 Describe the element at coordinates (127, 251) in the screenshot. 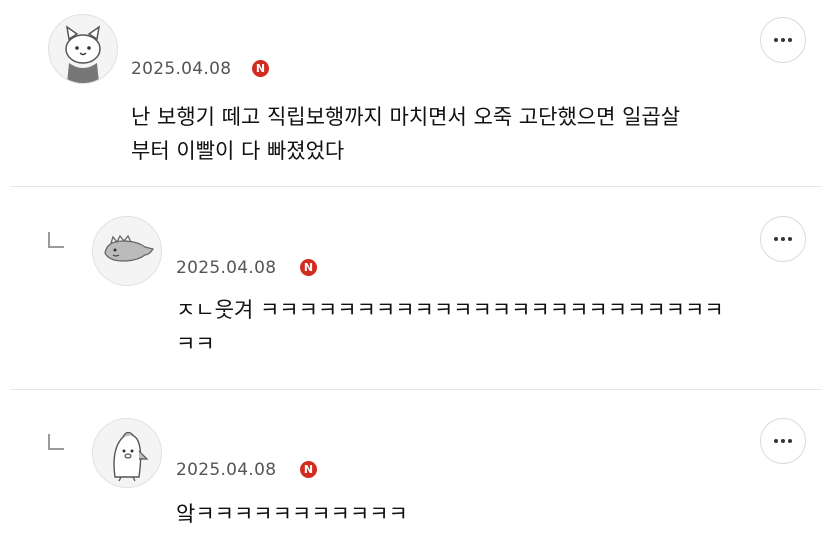

I see `dinosaur-avatar-icon` at that location.